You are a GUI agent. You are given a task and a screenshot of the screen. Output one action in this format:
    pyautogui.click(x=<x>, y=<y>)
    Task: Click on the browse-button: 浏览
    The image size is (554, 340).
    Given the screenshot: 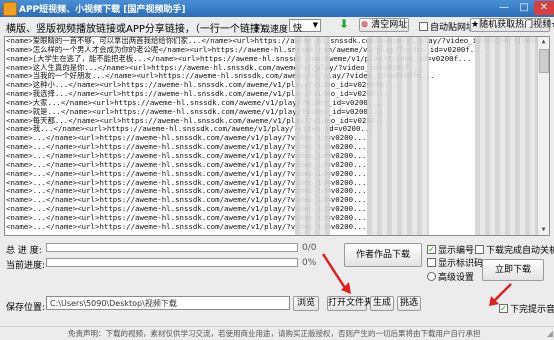 What is the action you would take?
    pyautogui.click(x=306, y=303)
    